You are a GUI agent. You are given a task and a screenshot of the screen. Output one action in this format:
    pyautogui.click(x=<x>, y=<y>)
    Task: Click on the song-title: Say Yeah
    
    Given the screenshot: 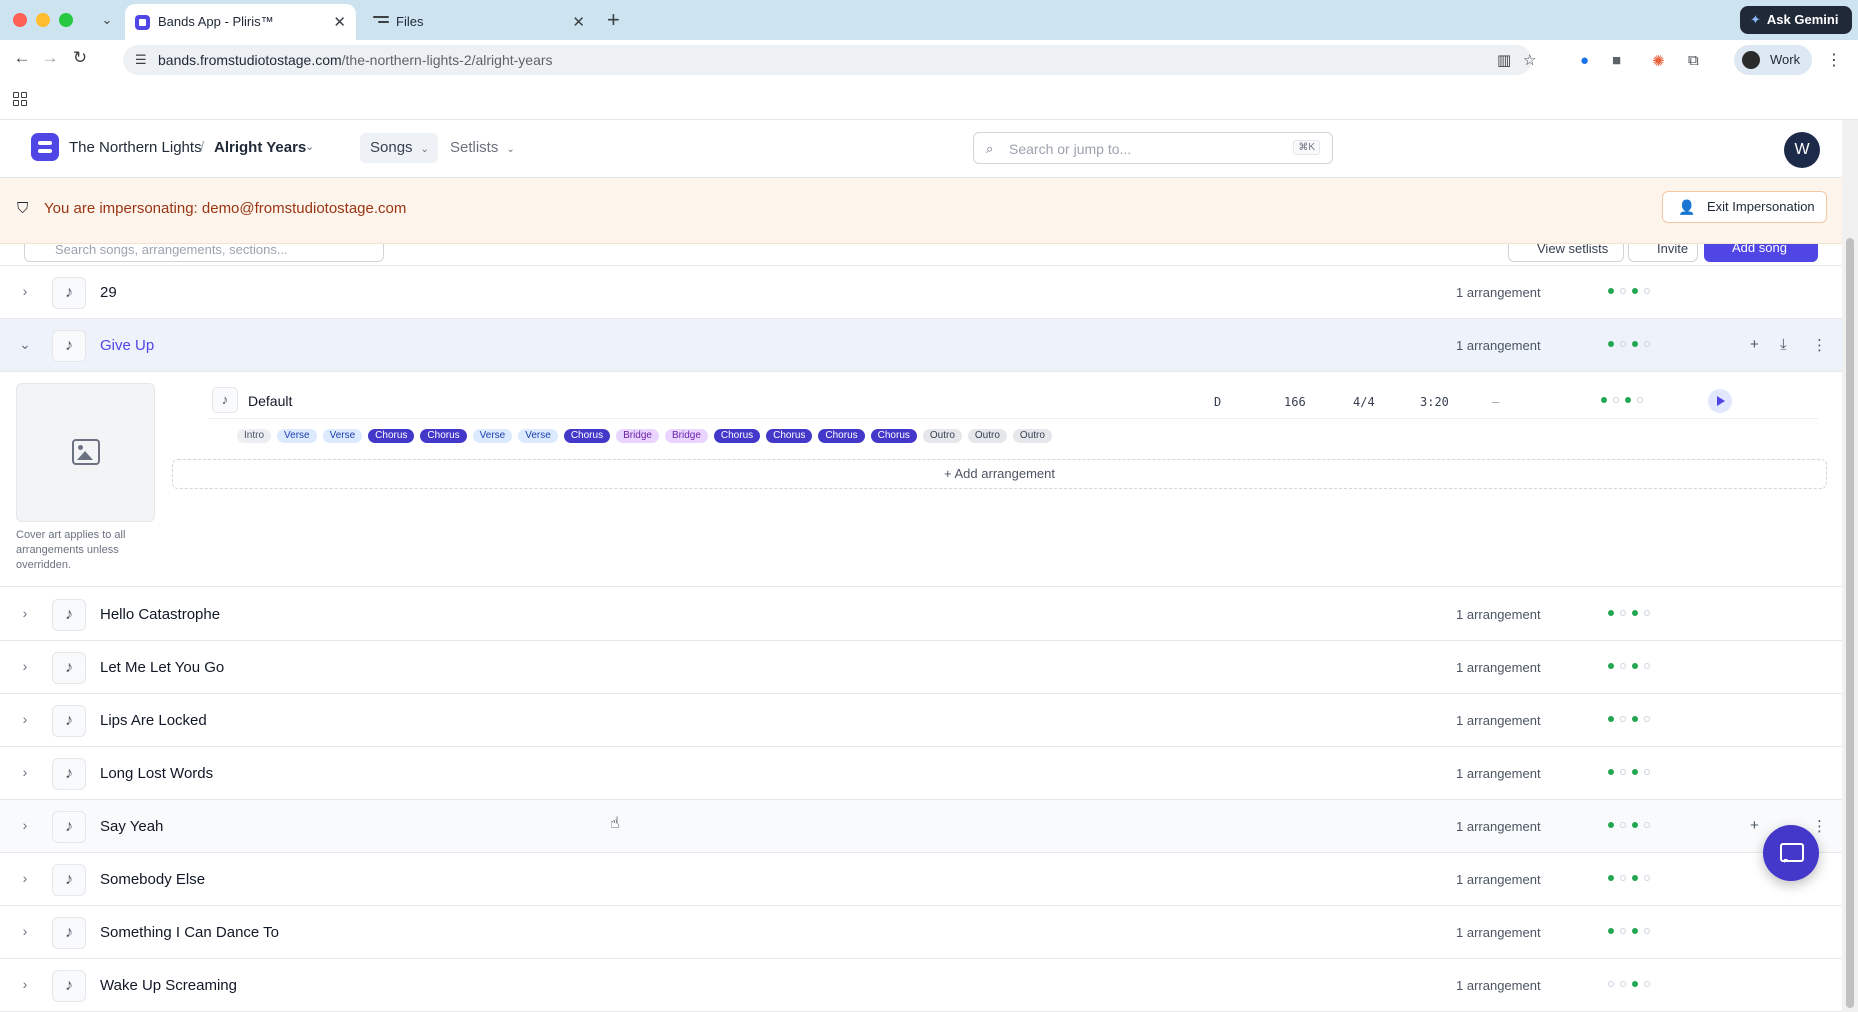 What is the action you would take?
    pyautogui.click(x=131, y=826)
    